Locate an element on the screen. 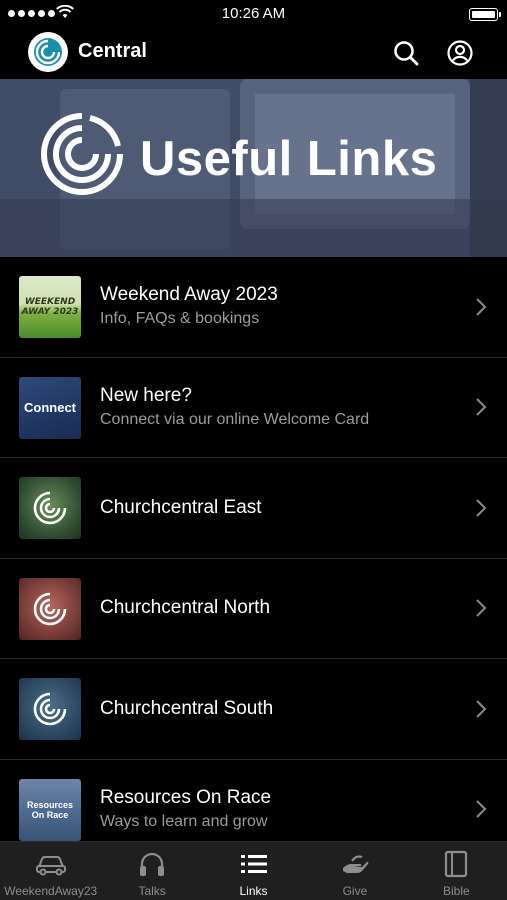 The image size is (507, 900). tab-links: Links is located at coordinates (253, 871).